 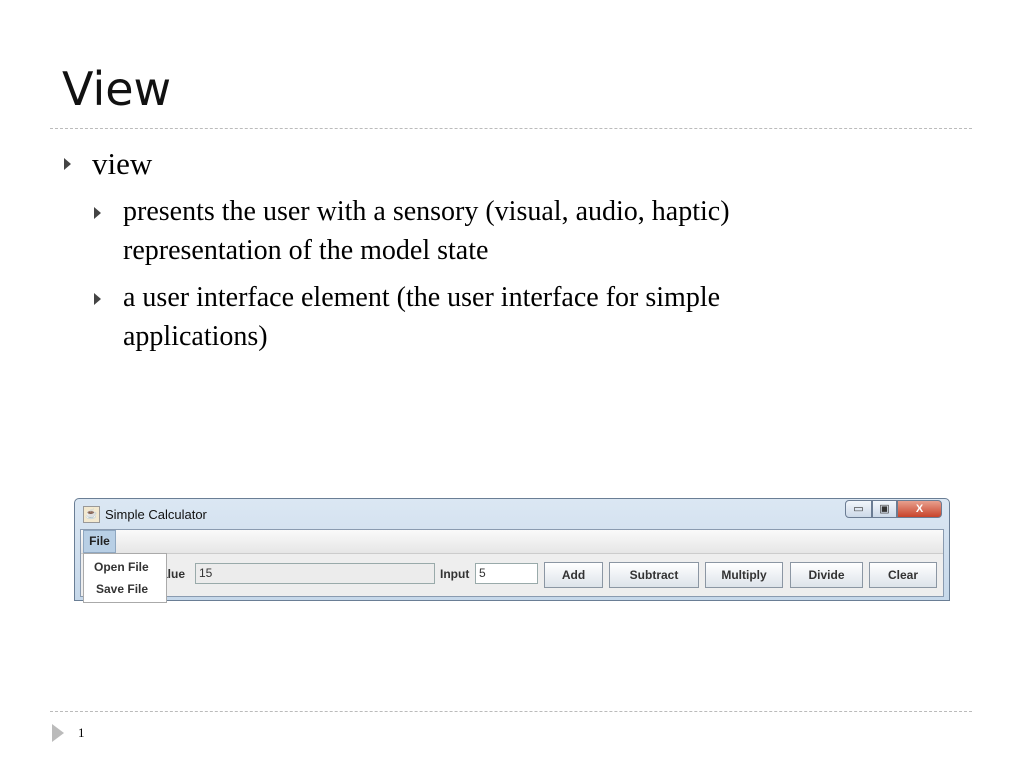 I want to click on slide-title: View, so click(x=117, y=89).